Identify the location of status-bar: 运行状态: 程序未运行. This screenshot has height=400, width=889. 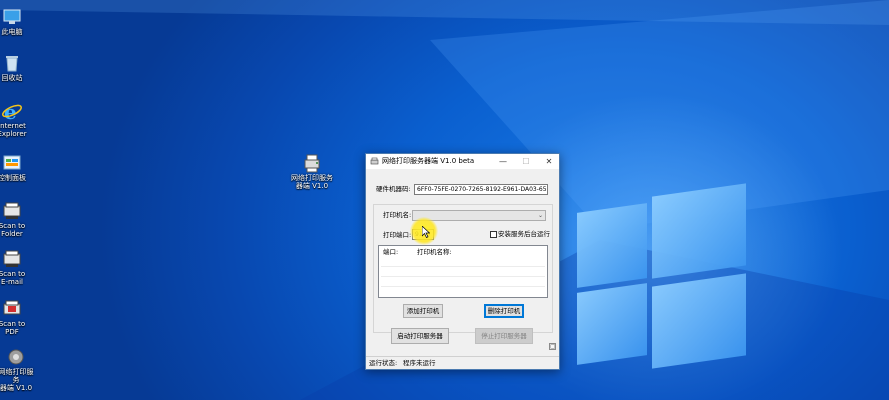
(462, 362).